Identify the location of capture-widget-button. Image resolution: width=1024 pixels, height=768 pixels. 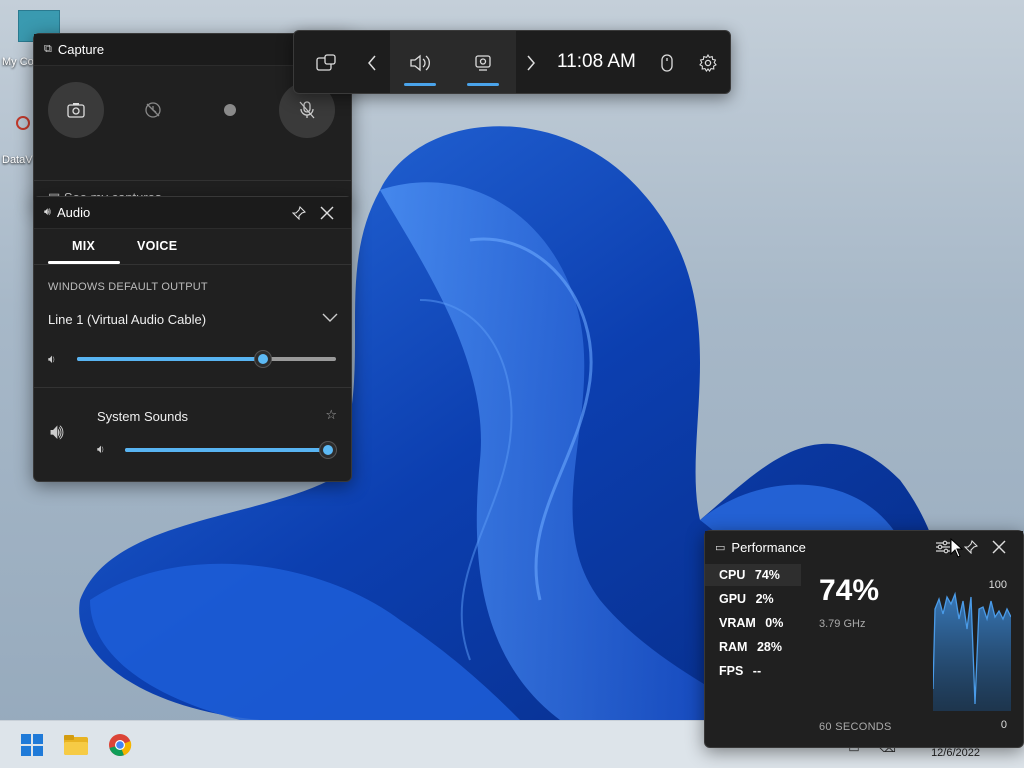
(483, 63).